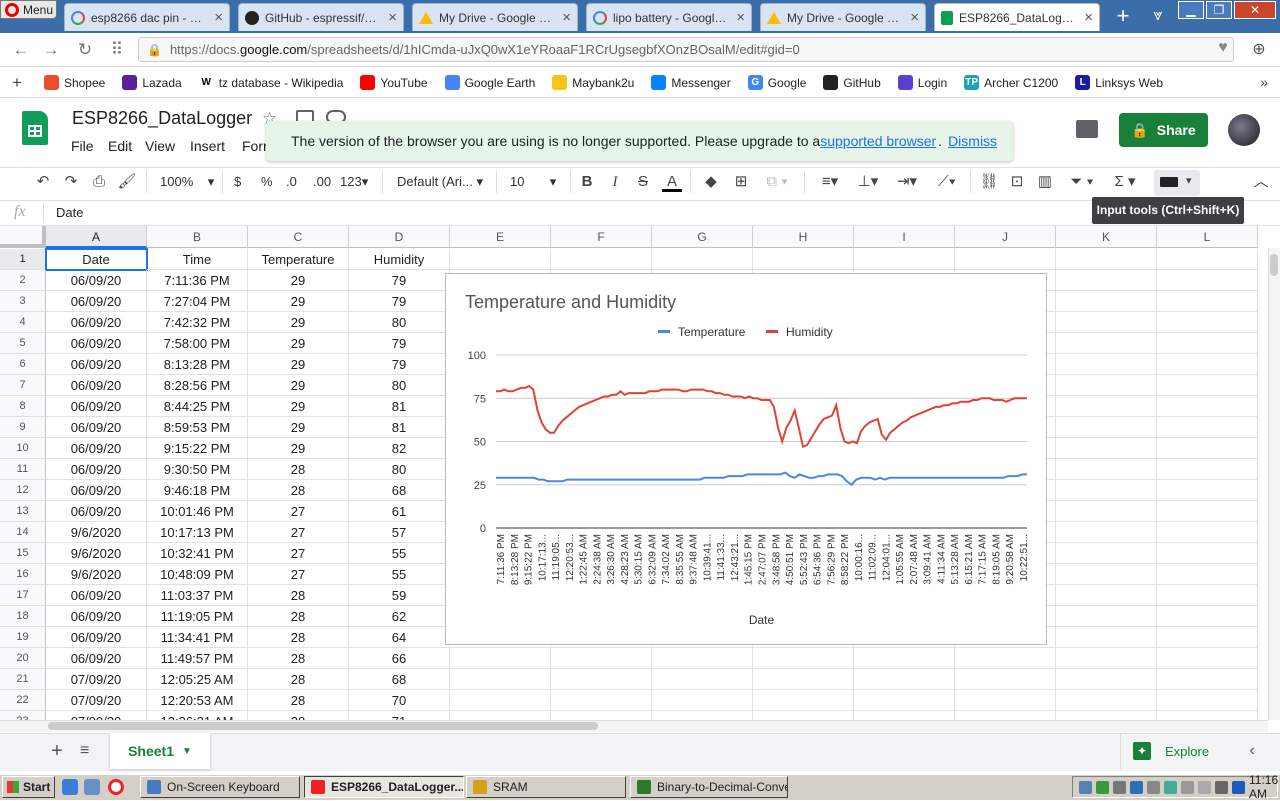 The width and height of the screenshot is (1280, 801). Describe the element at coordinates (117, 50) in the screenshot. I see `speed-dial-icon: ⠿` at that location.